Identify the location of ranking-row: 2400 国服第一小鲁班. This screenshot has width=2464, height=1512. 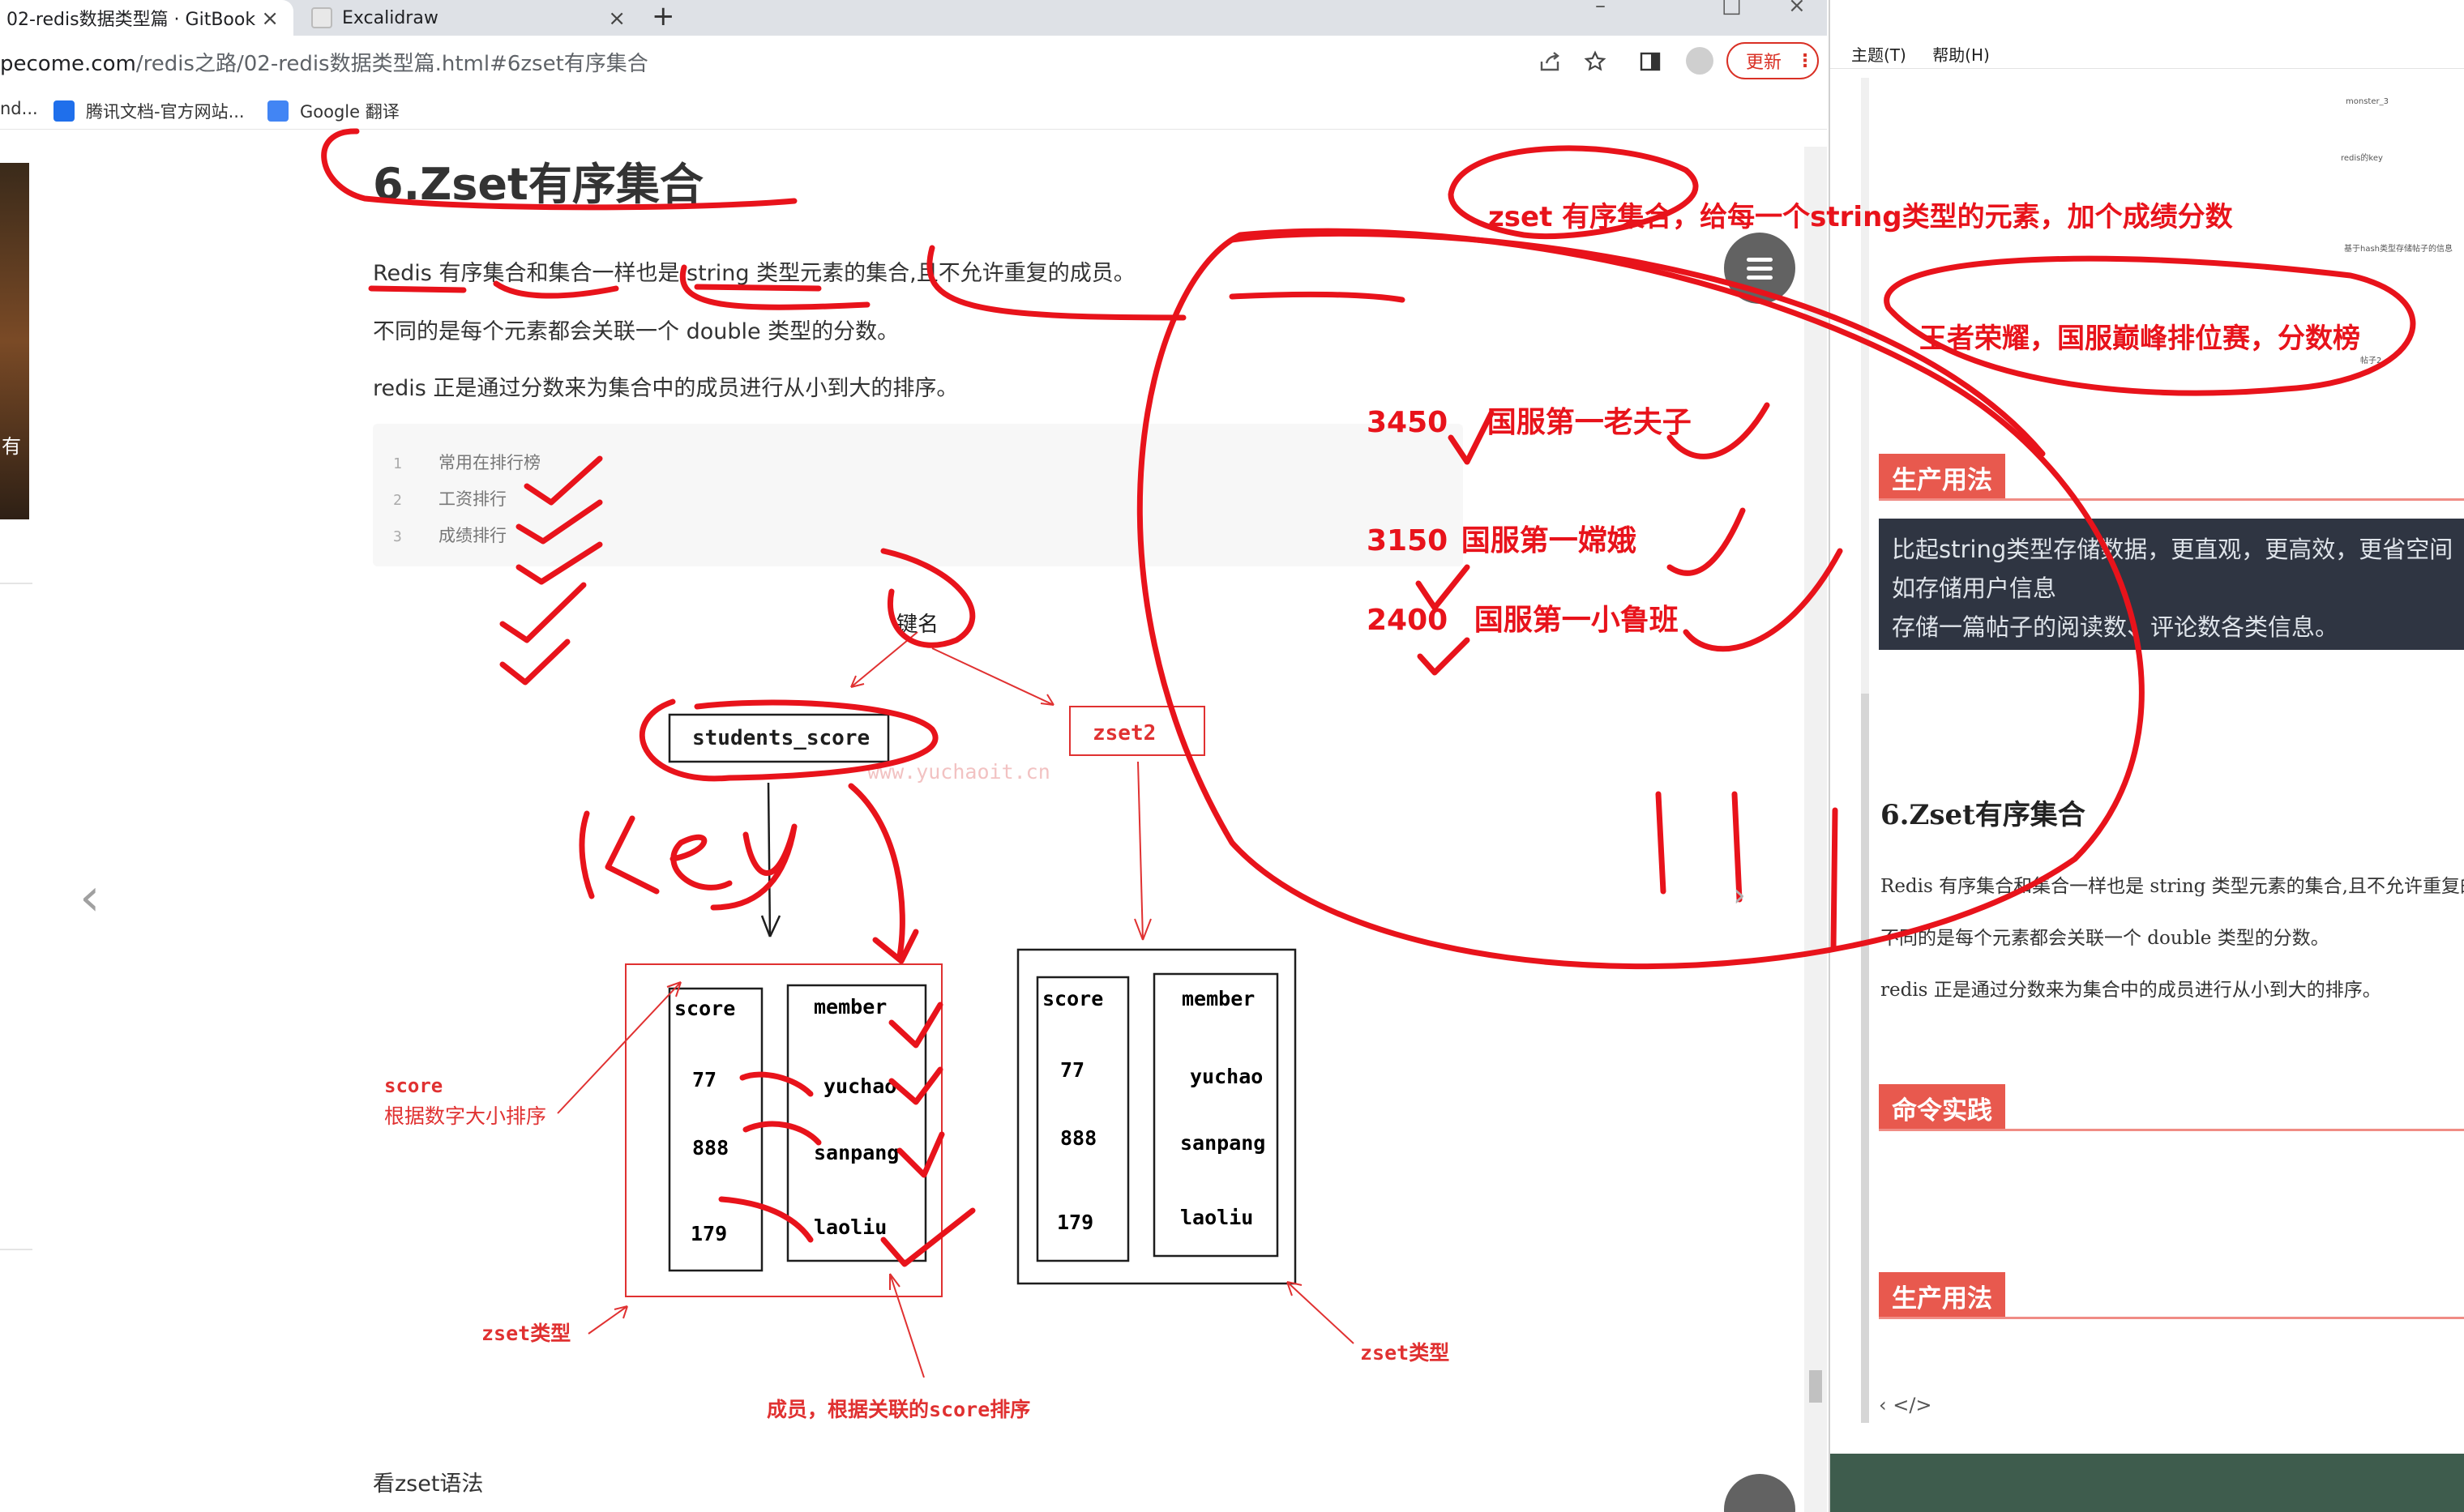
(1523, 618).